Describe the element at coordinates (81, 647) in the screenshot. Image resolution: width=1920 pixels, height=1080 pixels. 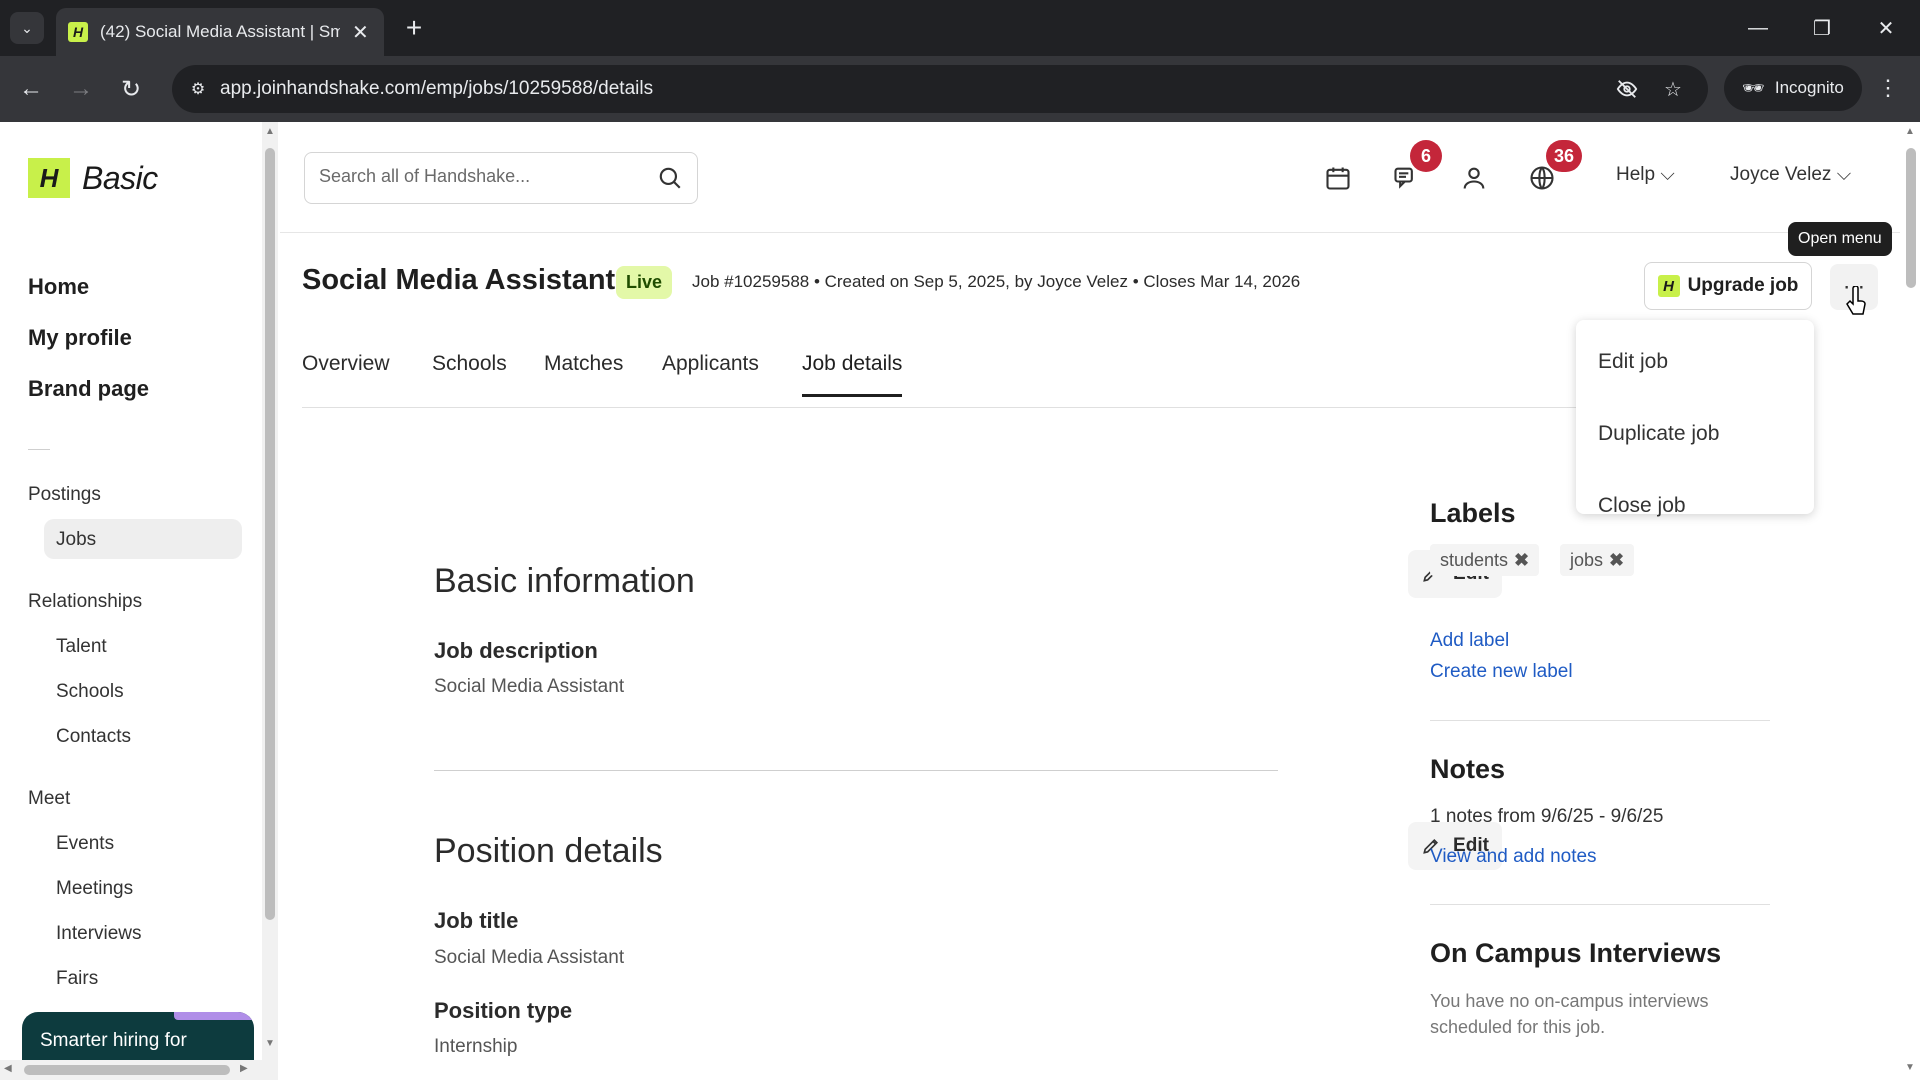
I see `sidebar-item-talent: Talent` at that location.